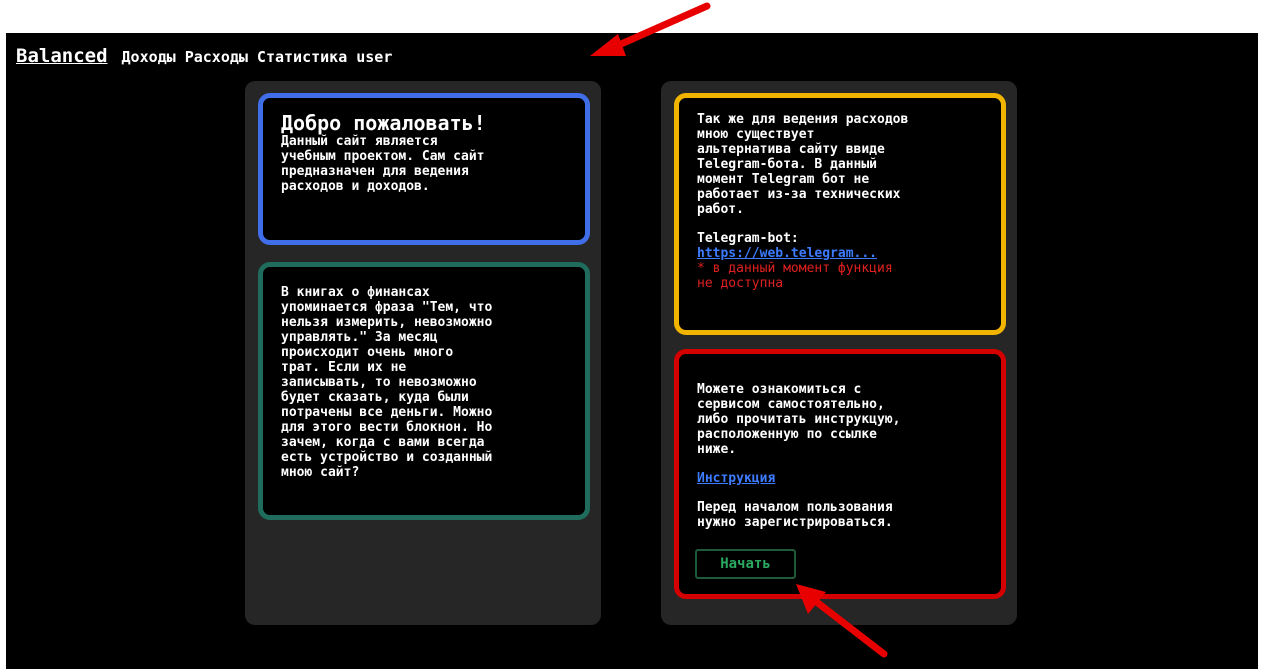  What do you see at coordinates (62, 56) in the screenshot?
I see `brand-link: Balanced` at bounding box center [62, 56].